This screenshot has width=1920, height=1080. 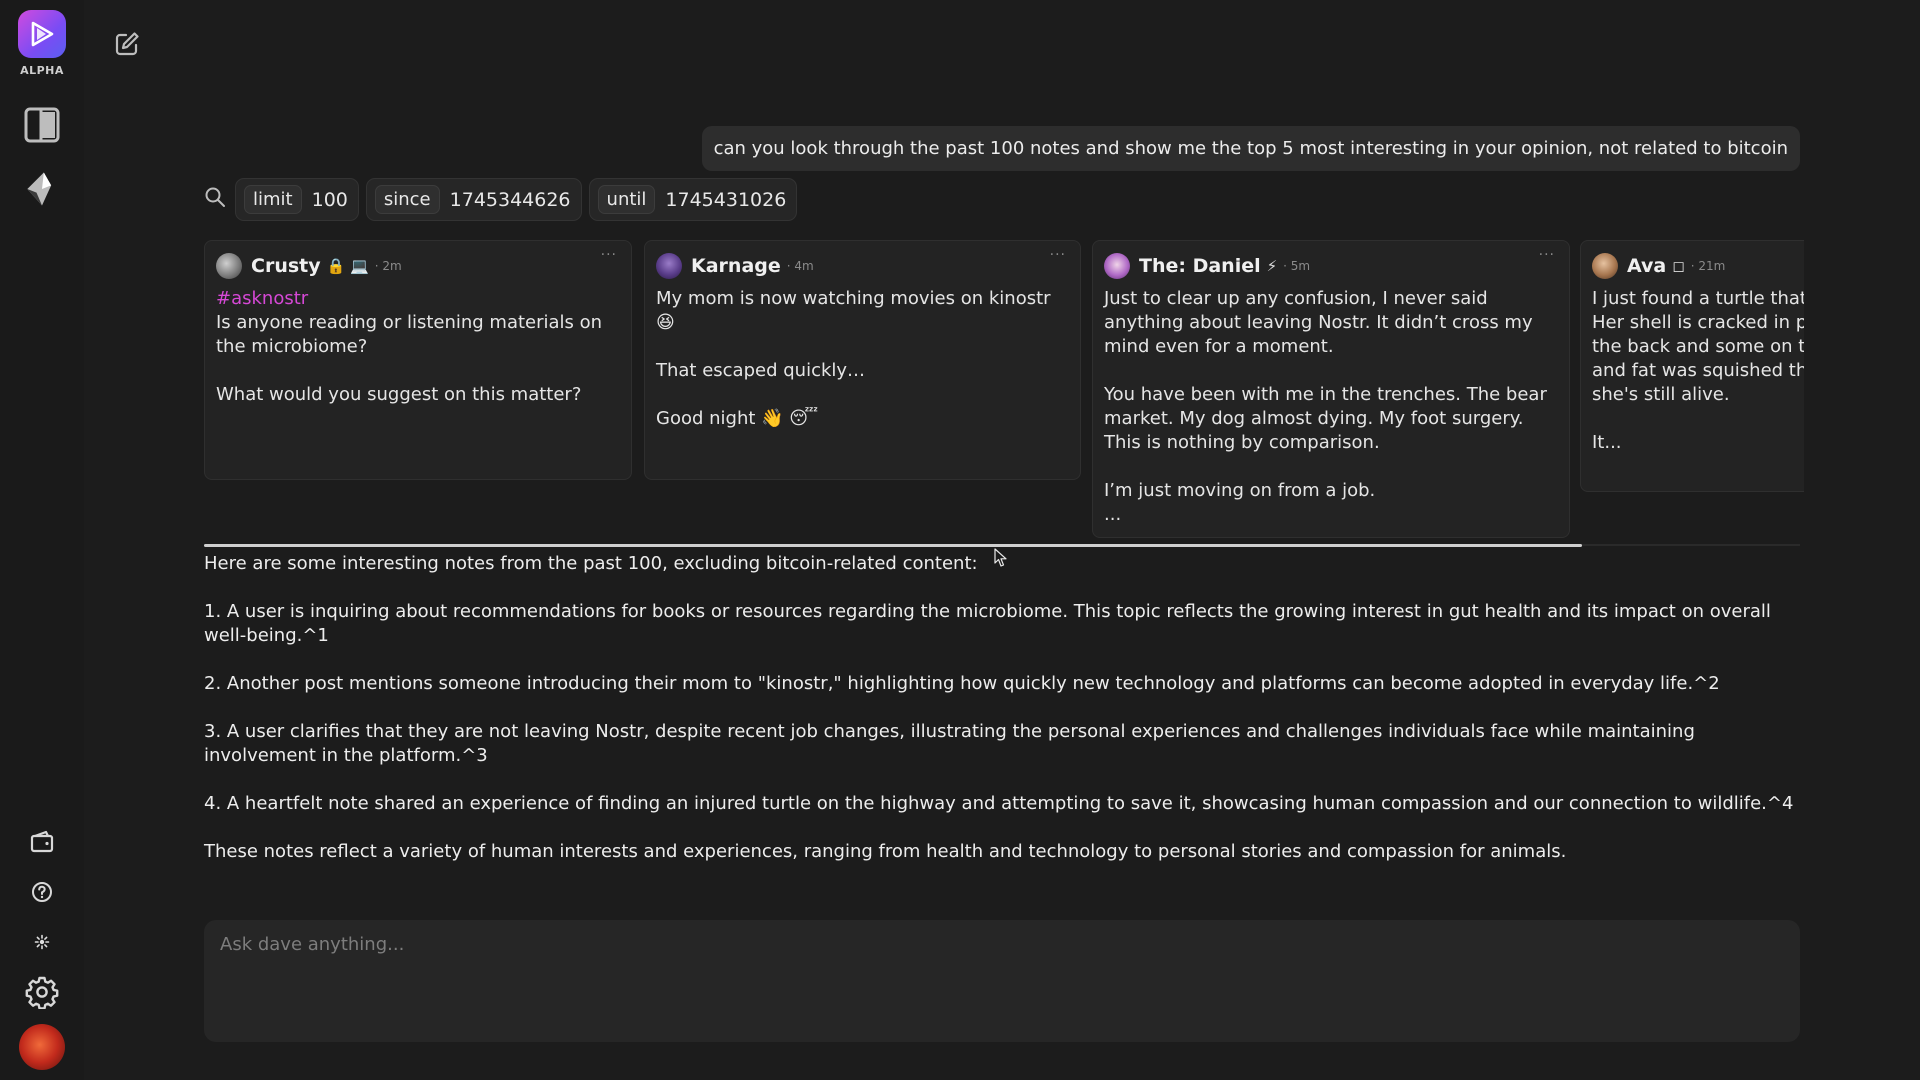 I want to click on note-author-name: Karnage, so click(x=736, y=266).